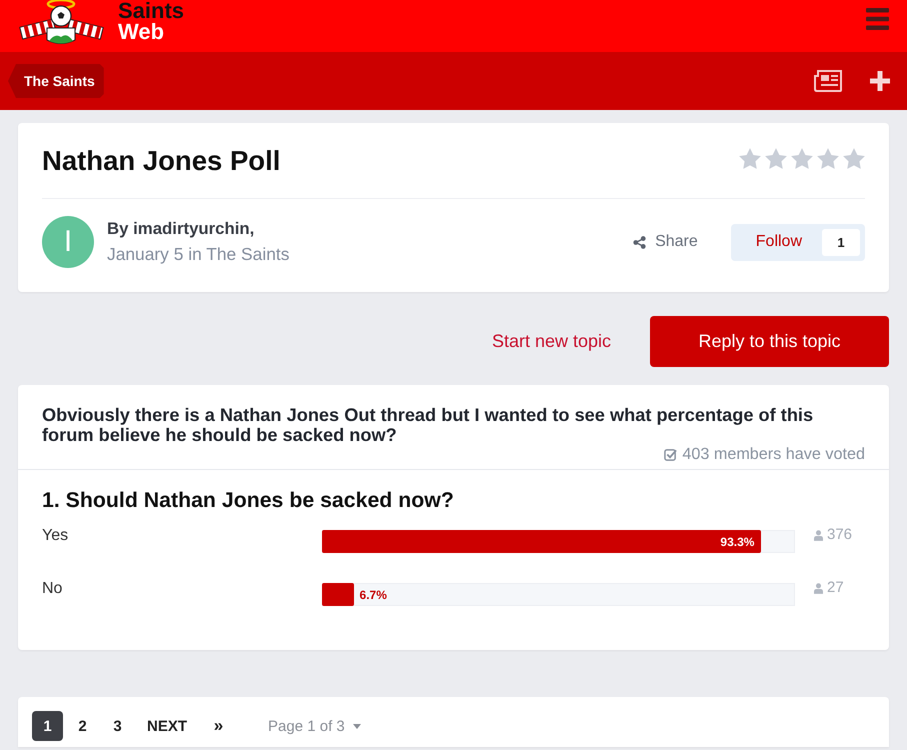  I want to click on start-topic-link: Start new topic, so click(551, 341).